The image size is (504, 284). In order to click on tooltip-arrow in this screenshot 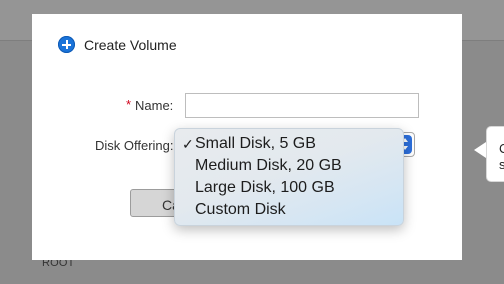, I will do `click(480, 150)`.